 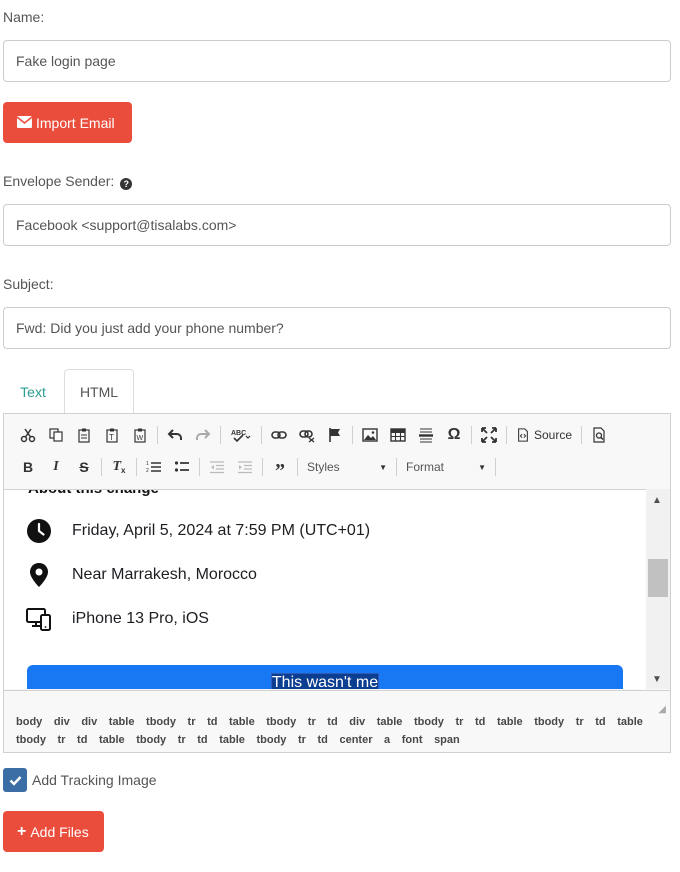 What do you see at coordinates (370, 435) in the screenshot?
I see `image-icon` at bounding box center [370, 435].